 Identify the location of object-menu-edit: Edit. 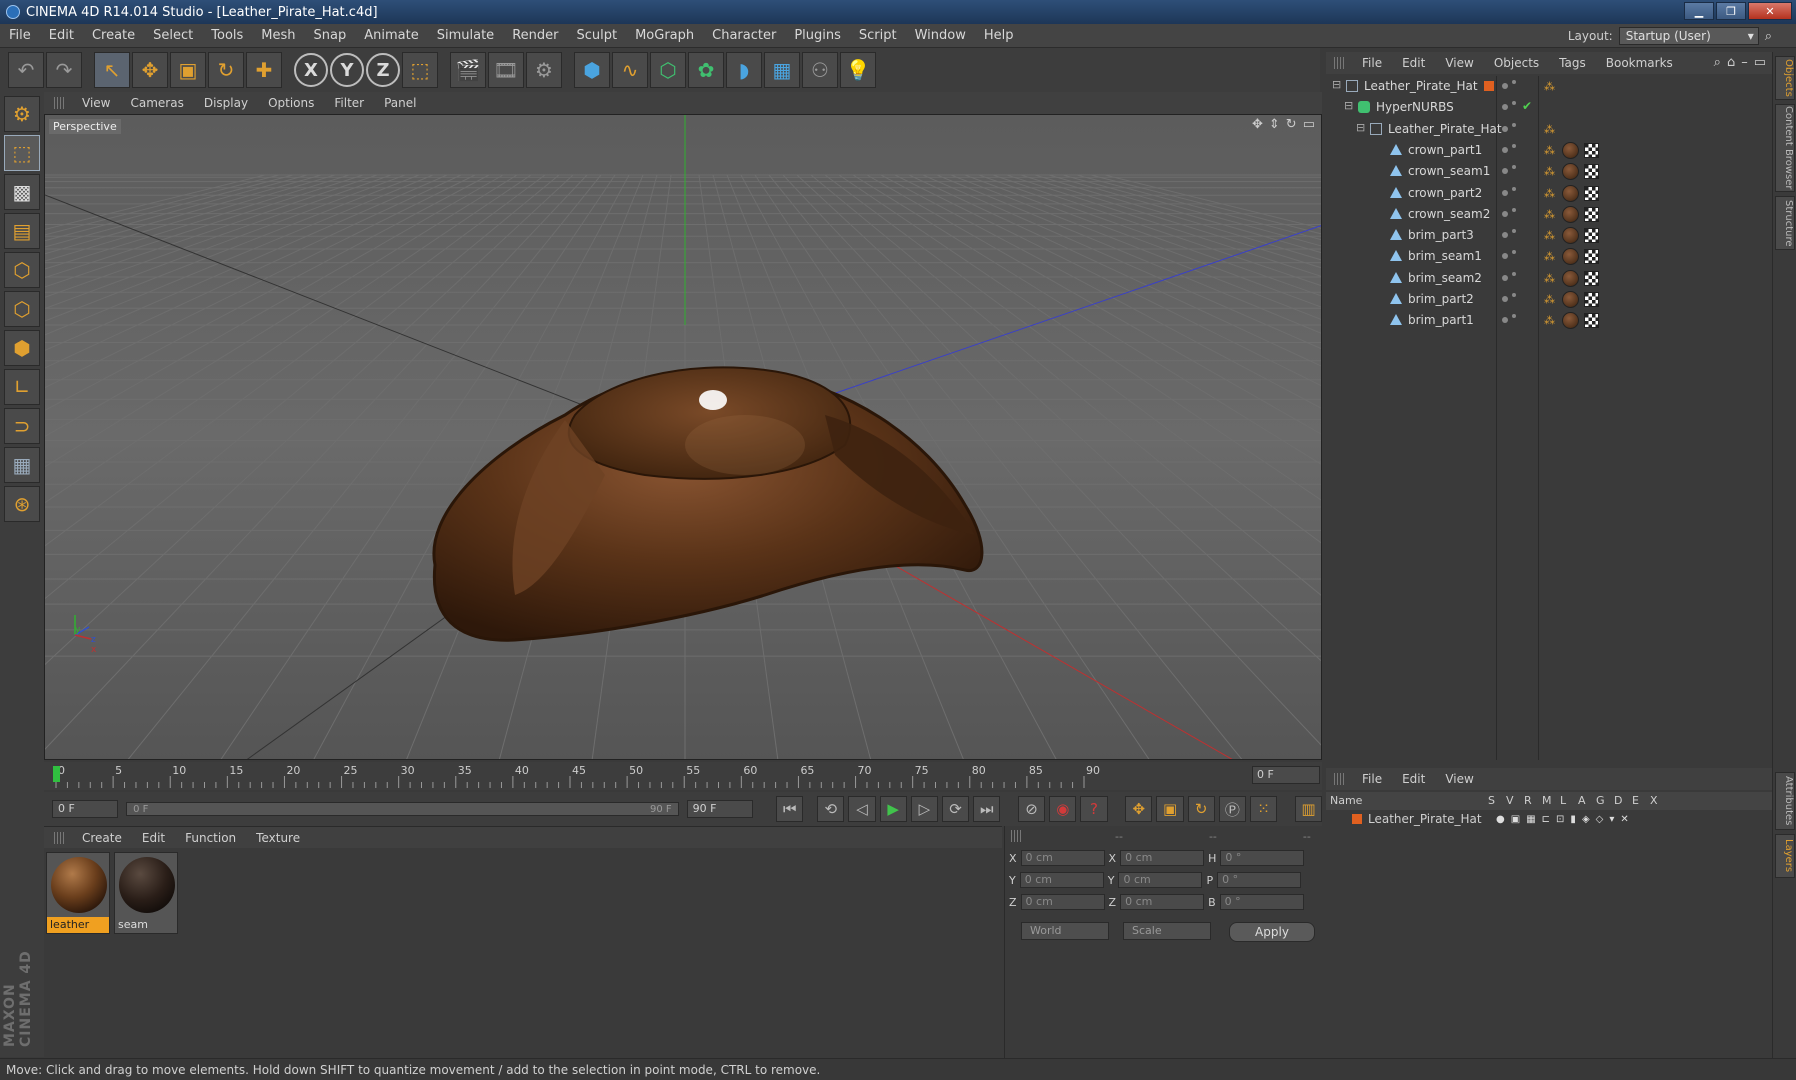
(1413, 63).